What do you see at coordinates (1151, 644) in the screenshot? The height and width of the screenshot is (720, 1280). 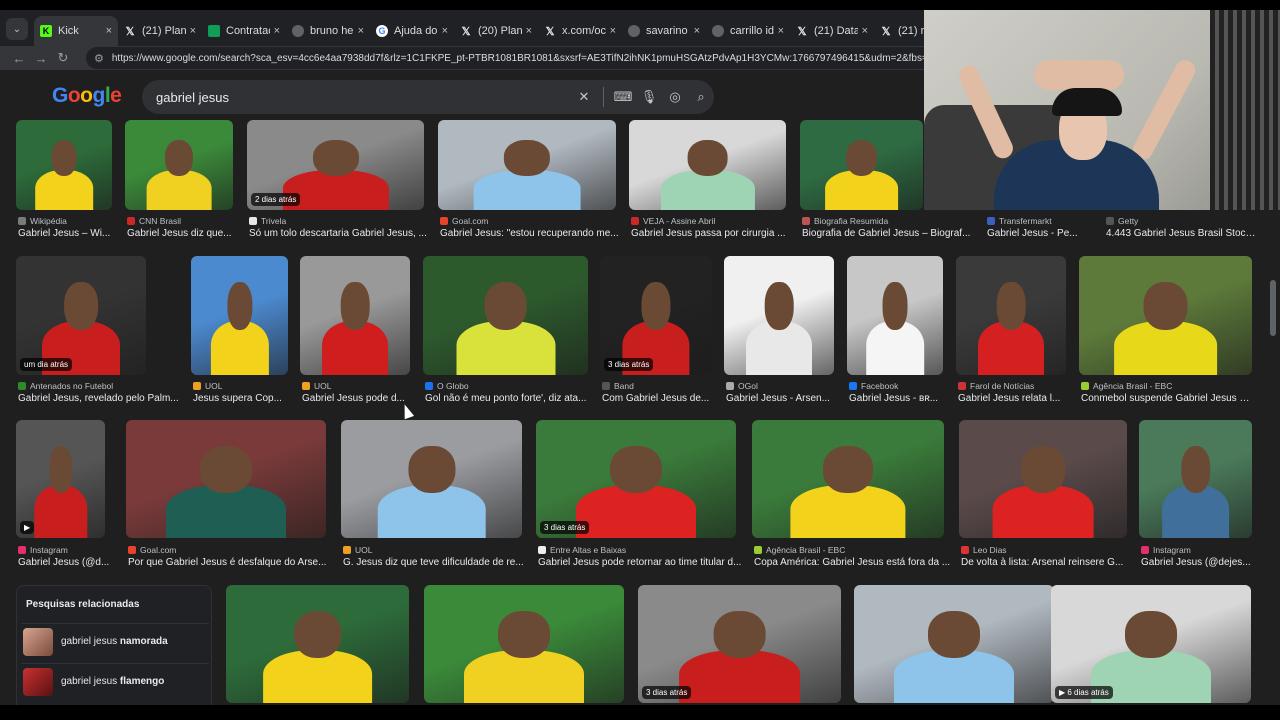 I see `image-result-thumbnail: ▶ 6 dias atrás` at bounding box center [1151, 644].